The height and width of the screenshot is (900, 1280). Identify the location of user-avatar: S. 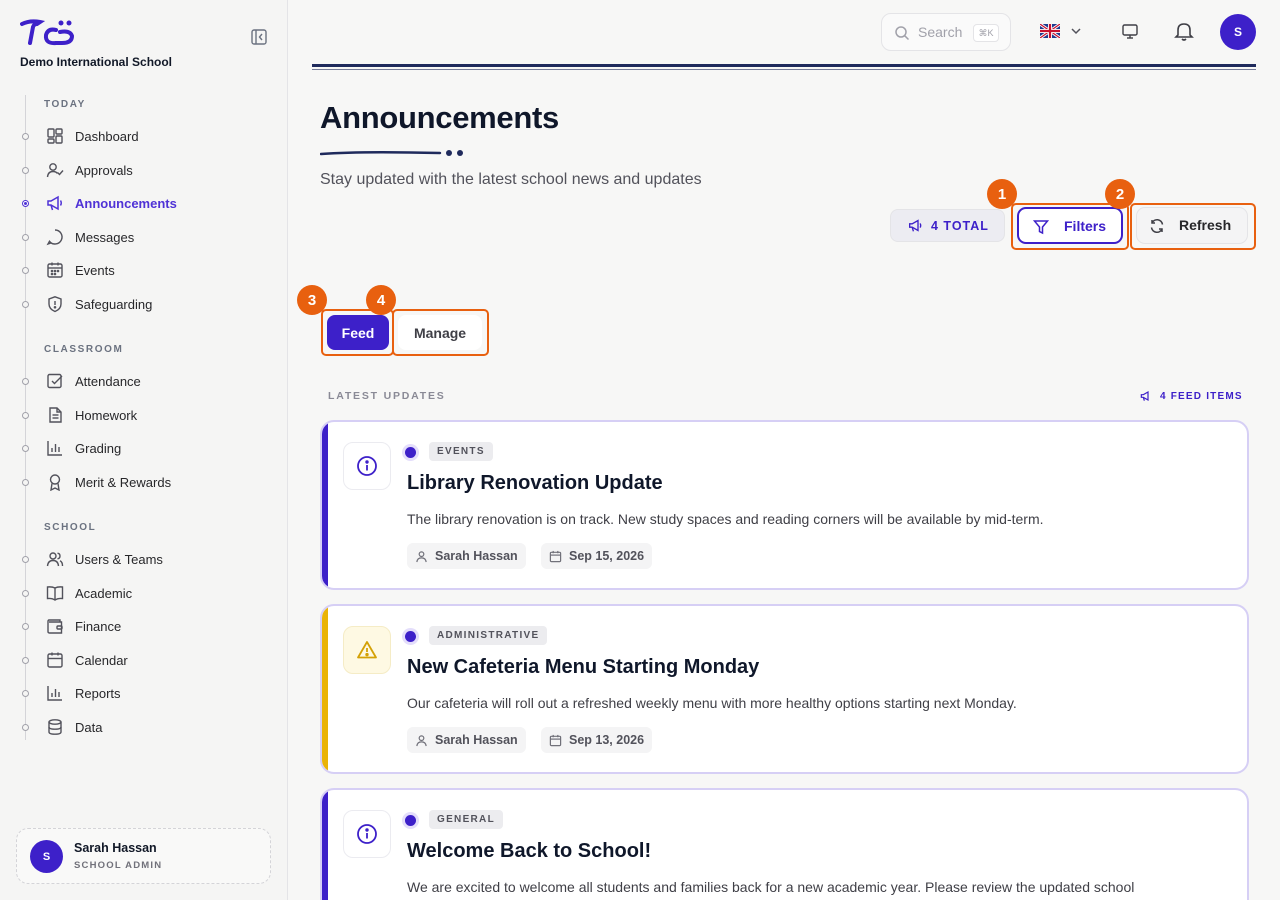
(1238, 32).